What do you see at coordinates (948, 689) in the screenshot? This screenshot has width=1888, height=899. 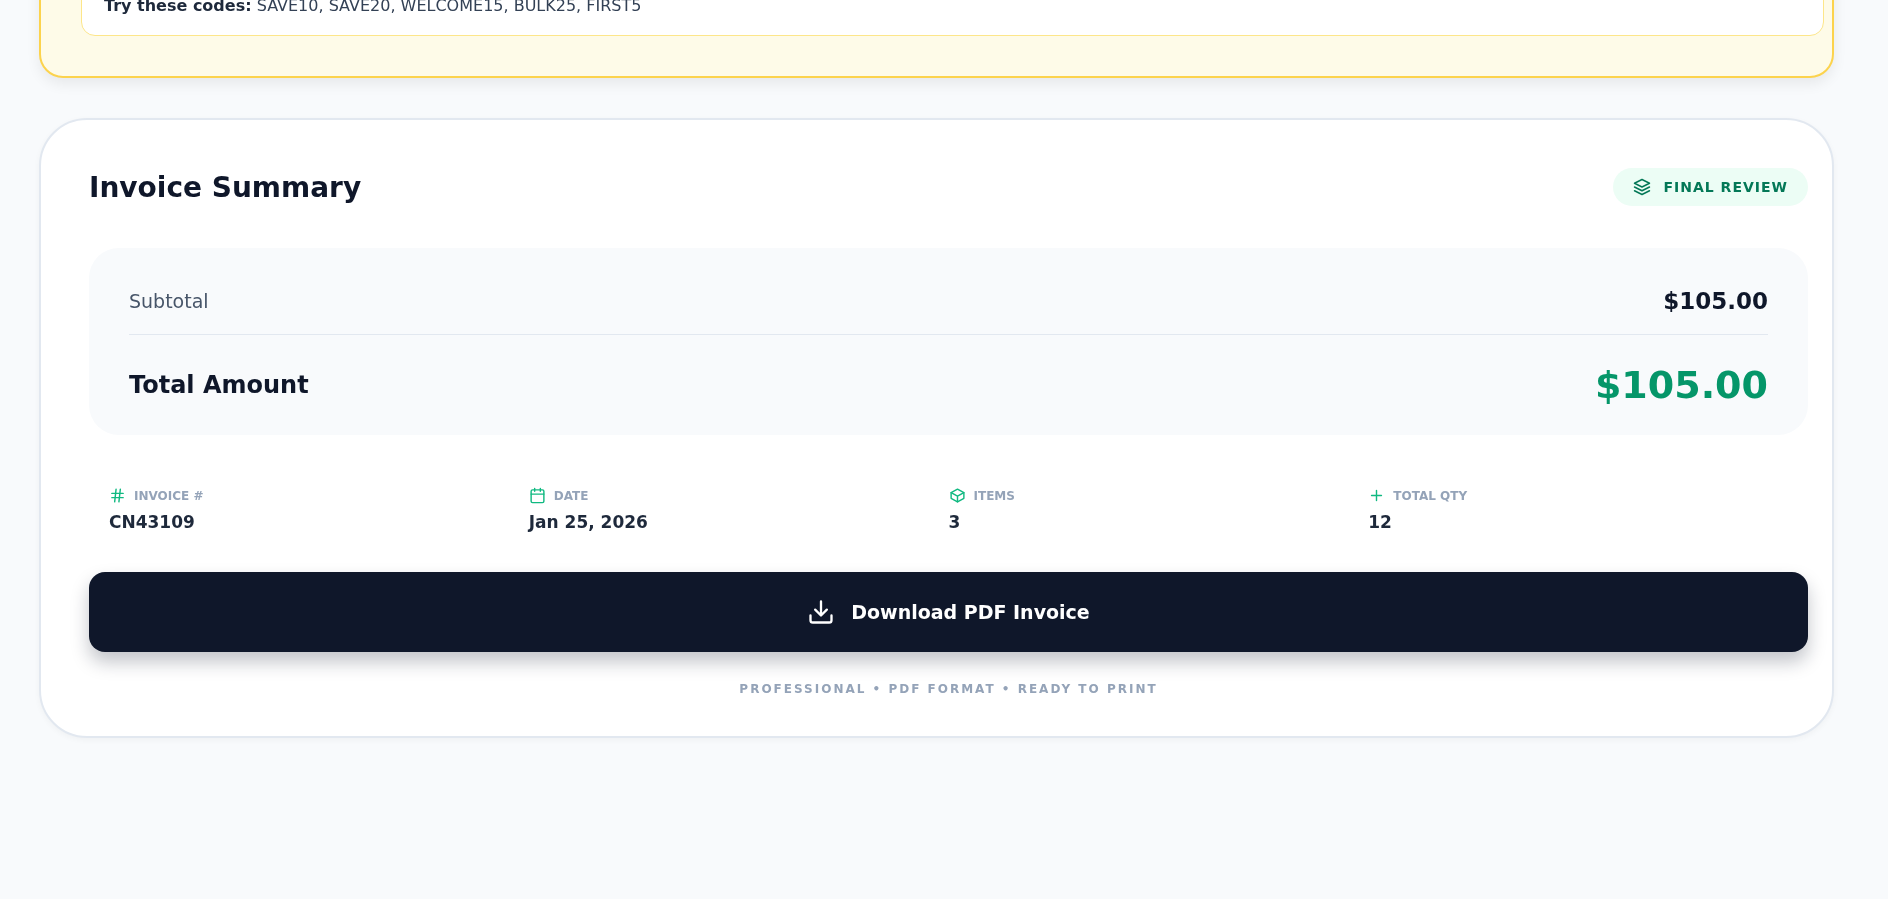 I see `footer-note: PROFESSIONAL • PDF FORMAT • READY TO PRINT` at bounding box center [948, 689].